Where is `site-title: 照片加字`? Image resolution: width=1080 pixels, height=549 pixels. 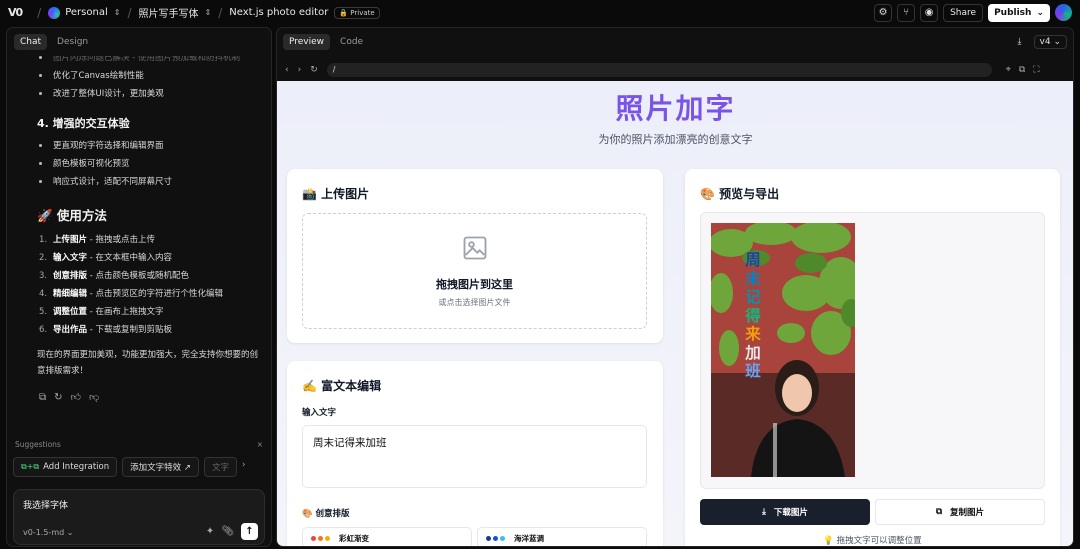
site-title: 照片加字 is located at coordinates (675, 108).